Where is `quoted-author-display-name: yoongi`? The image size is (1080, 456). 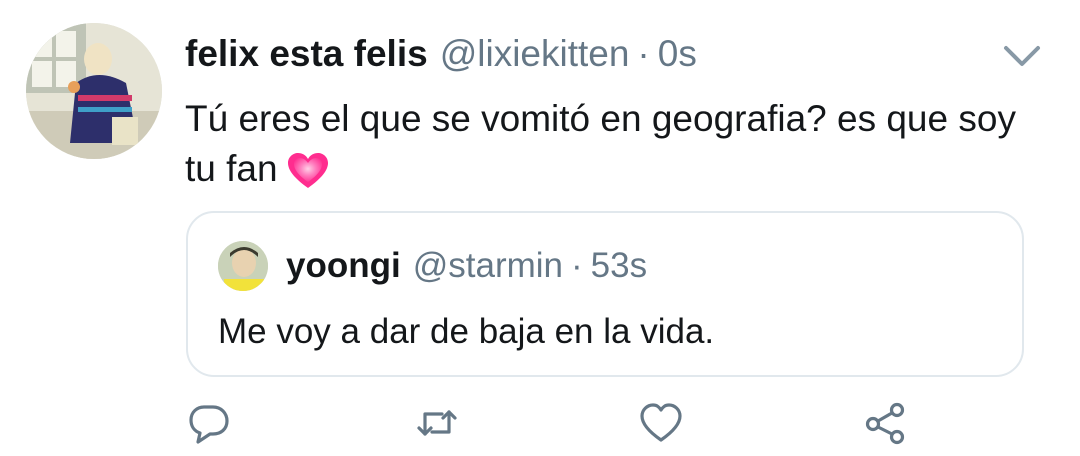
quoted-author-display-name: yoongi is located at coordinates (343, 265).